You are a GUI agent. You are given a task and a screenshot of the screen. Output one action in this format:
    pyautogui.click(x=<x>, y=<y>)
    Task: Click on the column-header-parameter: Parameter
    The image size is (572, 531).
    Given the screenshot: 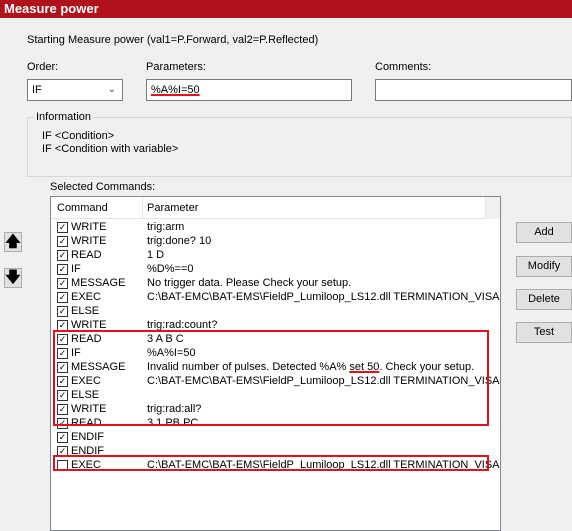 What is the action you would take?
    pyautogui.click(x=172, y=208)
    